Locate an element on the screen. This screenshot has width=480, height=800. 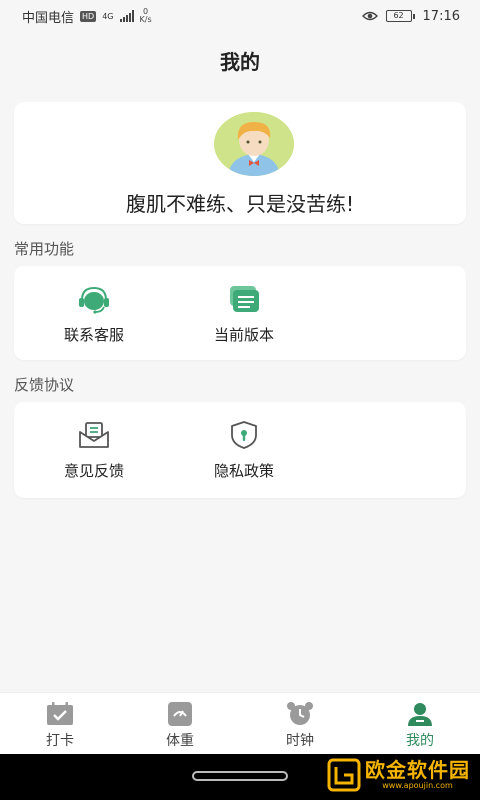
hd-badge: HD is located at coordinates (88, 16).